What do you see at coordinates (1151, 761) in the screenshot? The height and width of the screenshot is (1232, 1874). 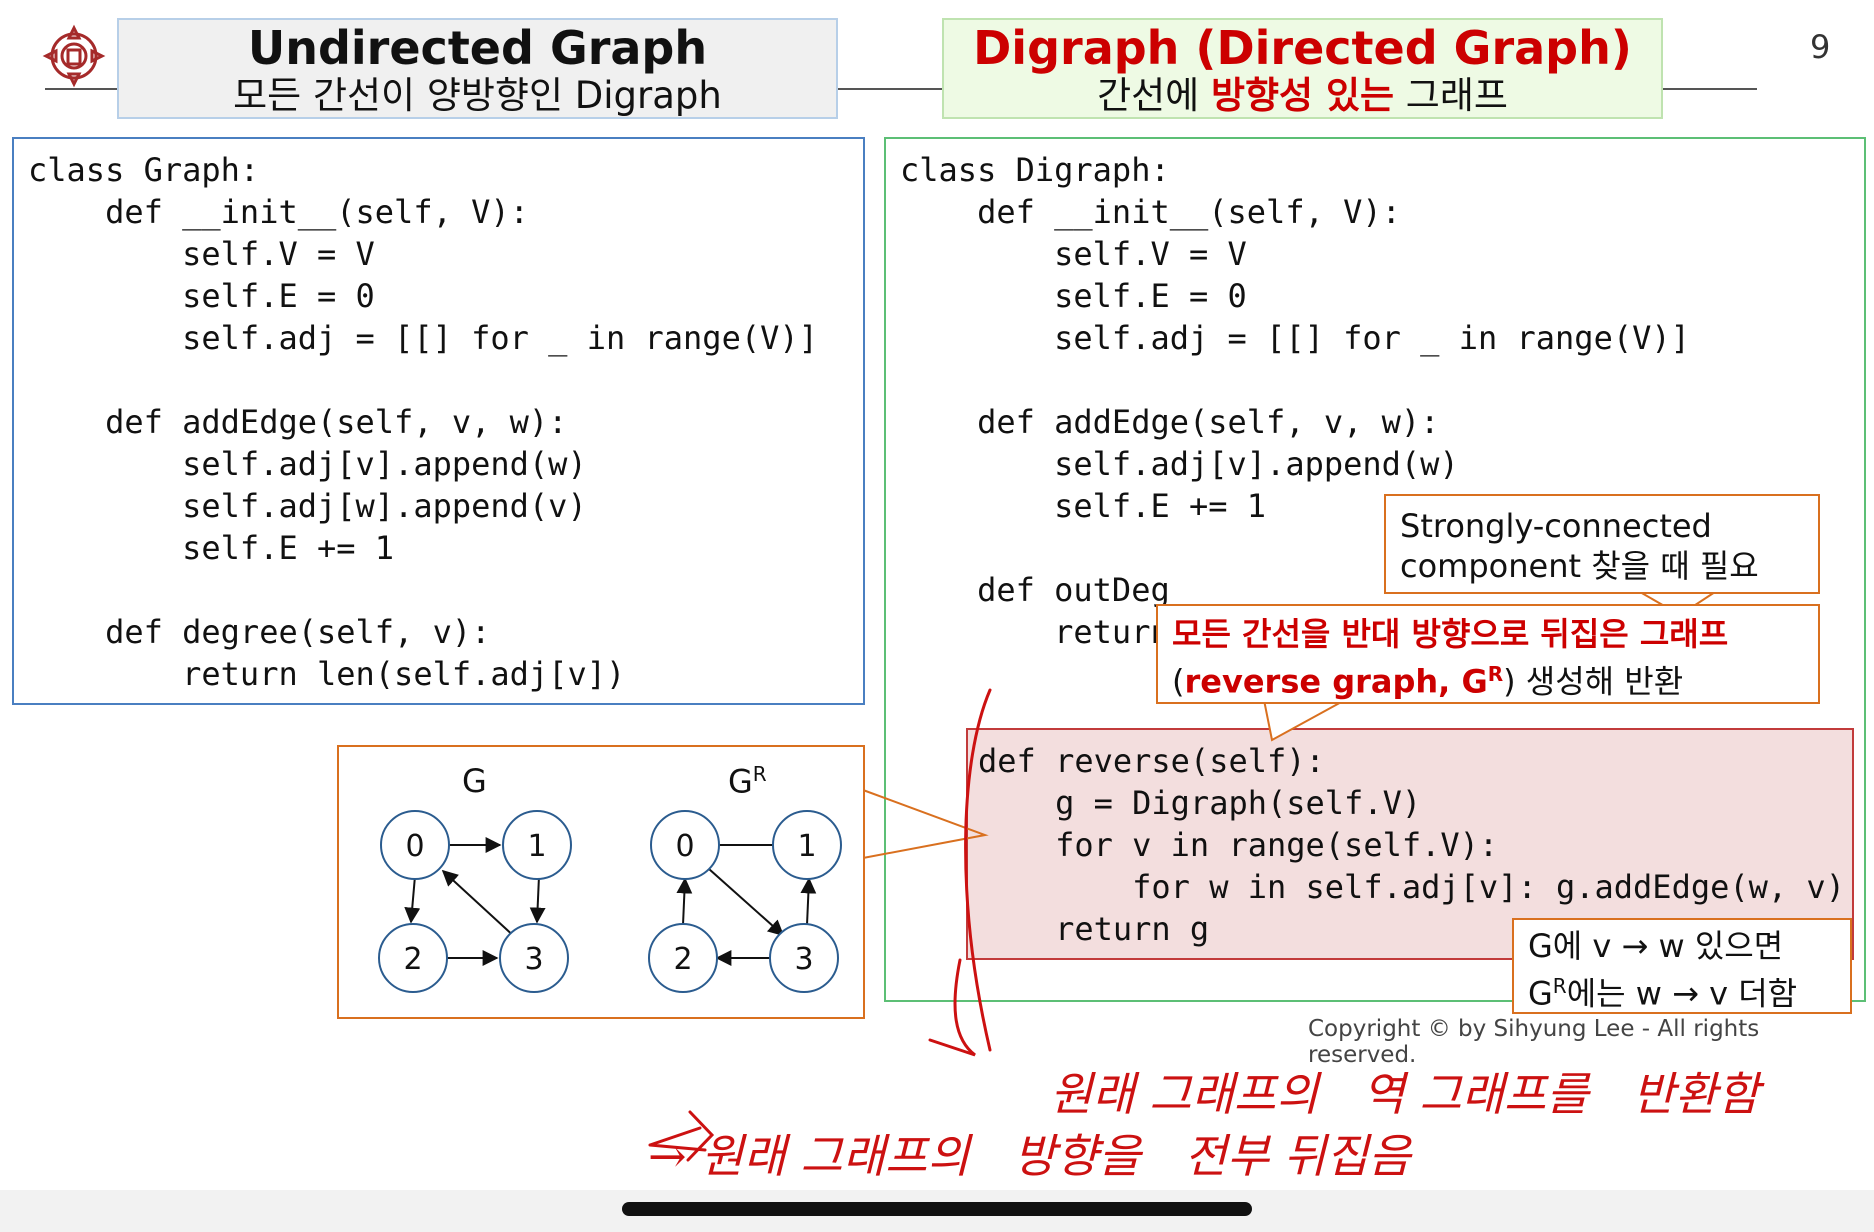 I see `code-line: def reverse(self):` at bounding box center [1151, 761].